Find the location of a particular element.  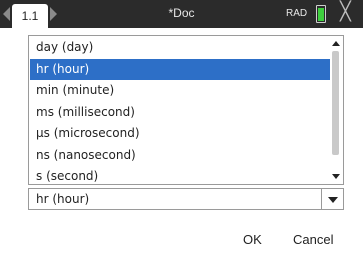

list-item: s (second) is located at coordinates (180, 177).